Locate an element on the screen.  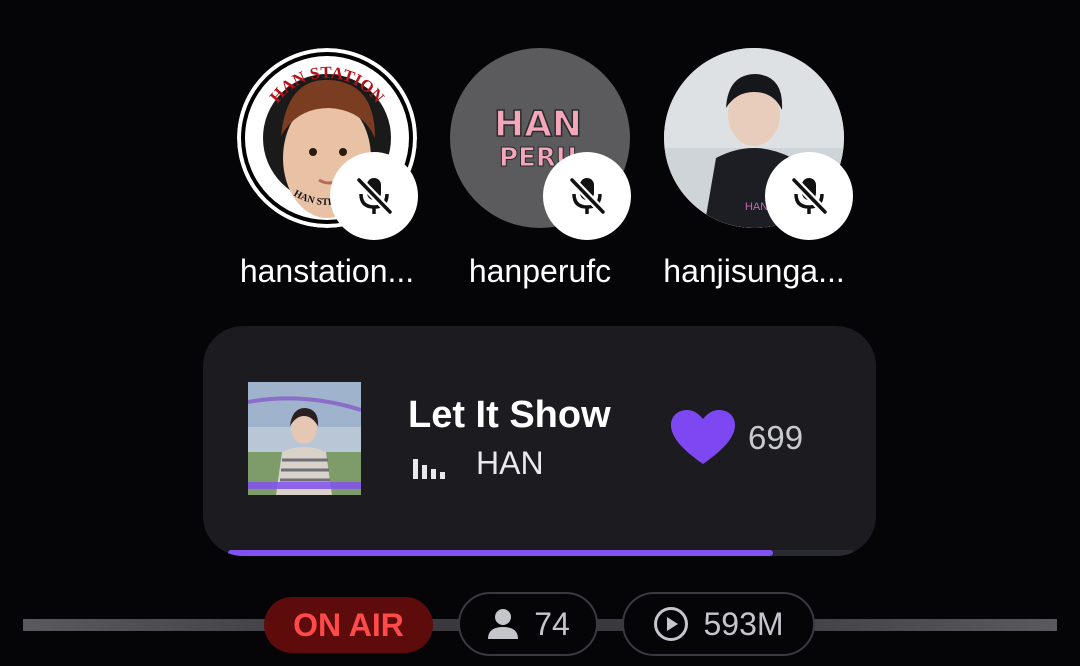
progress-fill is located at coordinates (500, 553).